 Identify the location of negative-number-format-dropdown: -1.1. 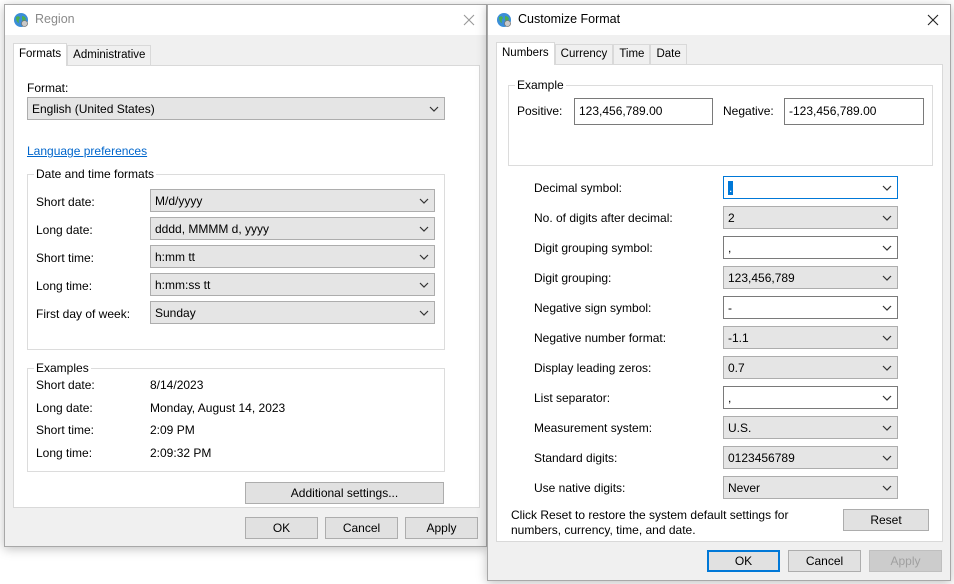
(810, 337).